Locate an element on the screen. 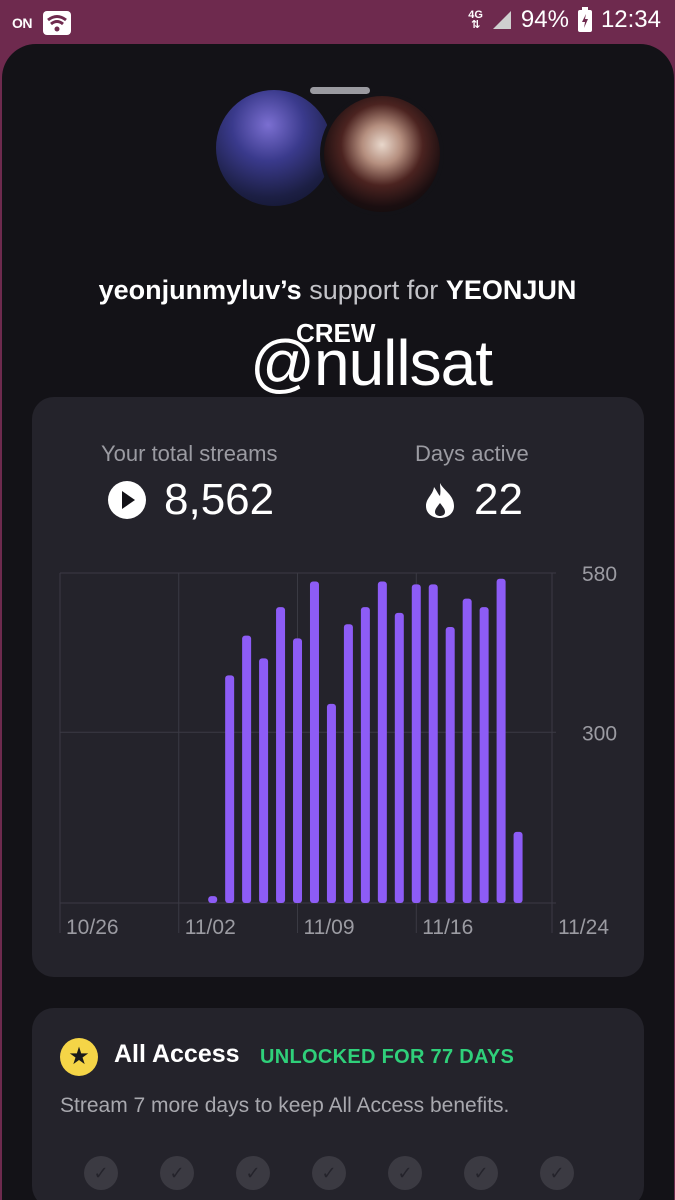 This screenshot has height=1200, width=675. wifi-icon is located at coordinates (57, 23).